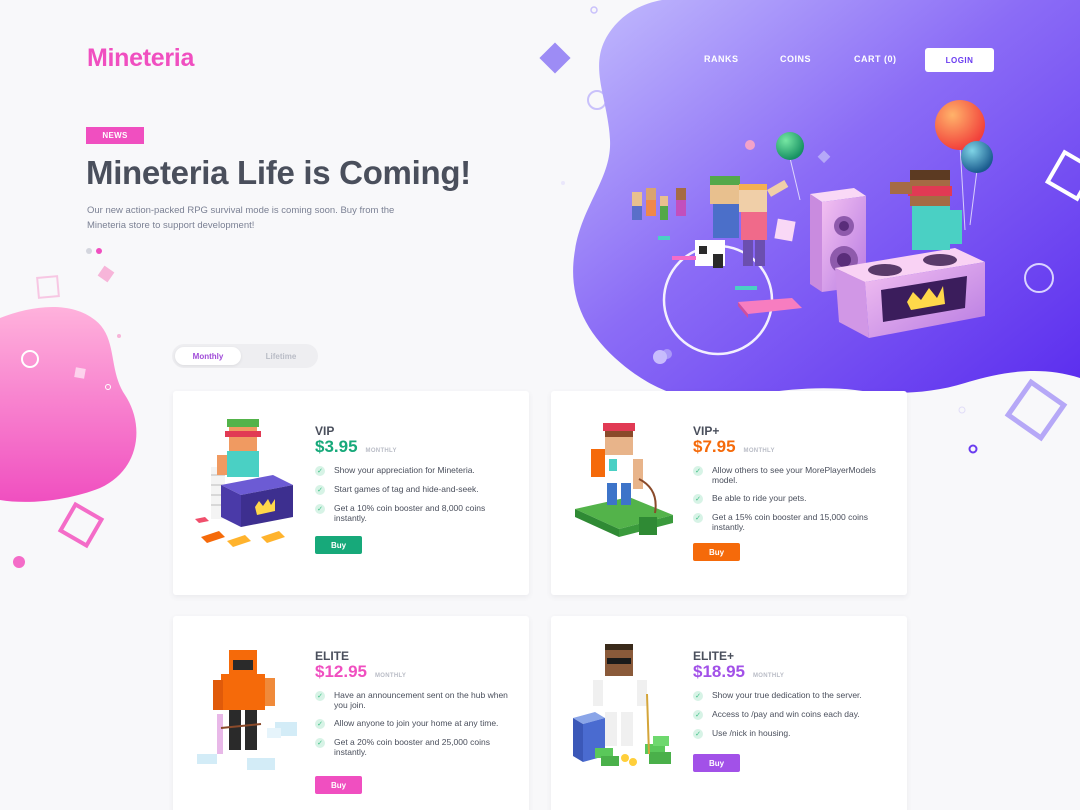  What do you see at coordinates (716, 763) in the screenshot?
I see `buy-button-elite-plus: Buy` at bounding box center [716, 763].